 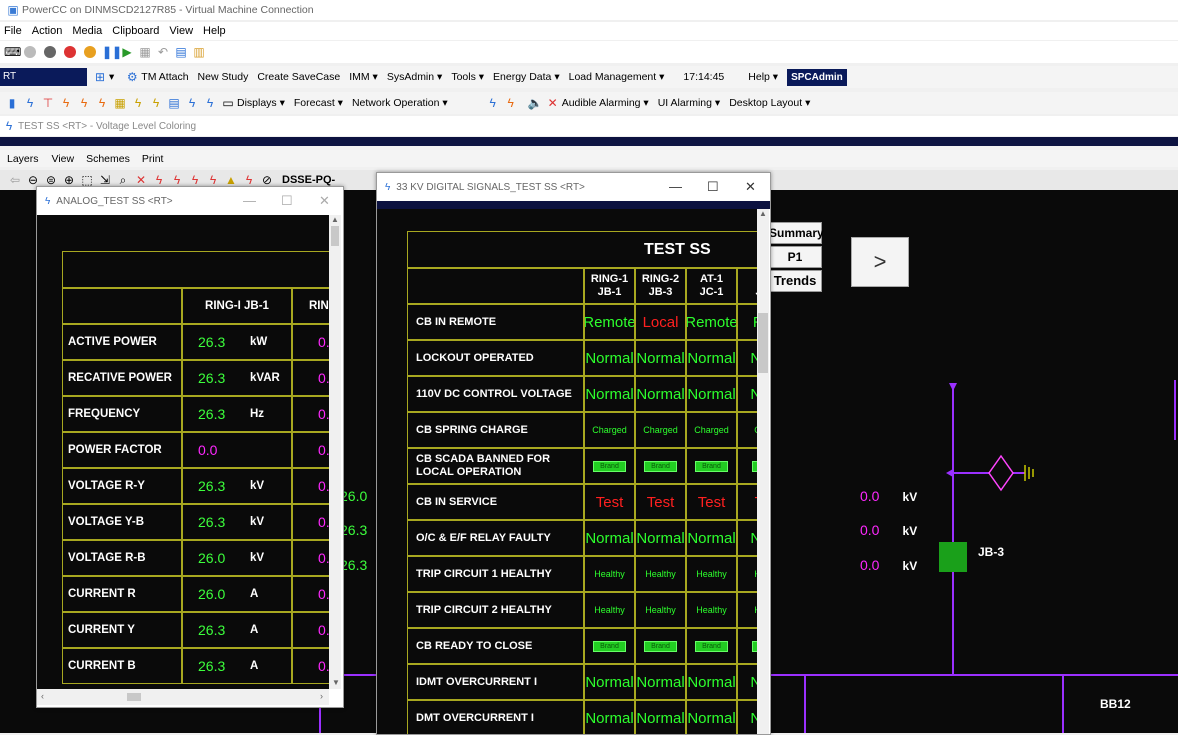 I want to click on vm-menu-action: Action, so click(x=47, y=31).